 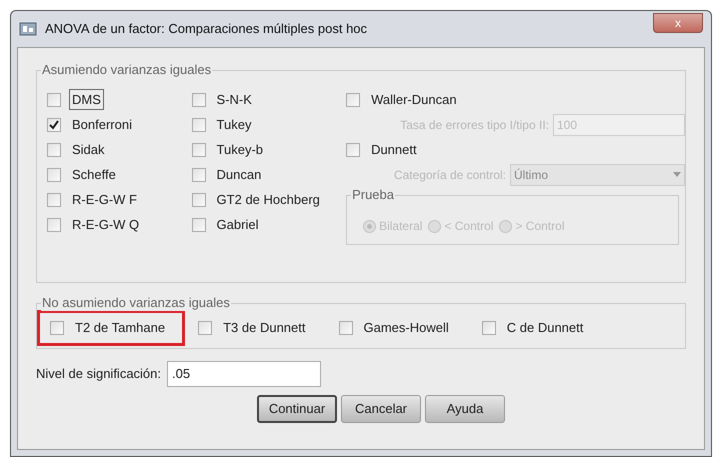 What do you see at coordinates (677, 174) in the screenshot?
I see `dropdown-arrow-icon` at bounding box center [677, 174].